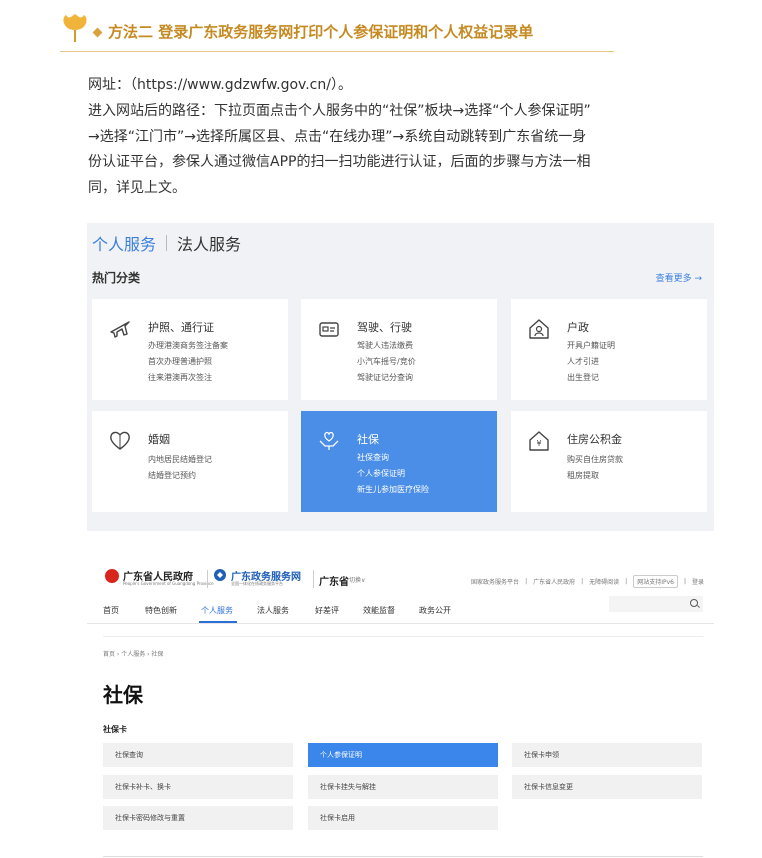  What do you see at coordinates (133, 653) in the screenshot?
I see `breadcrumb: 首页 › 个人服务 › 社保` at bounding box center [133, 653].